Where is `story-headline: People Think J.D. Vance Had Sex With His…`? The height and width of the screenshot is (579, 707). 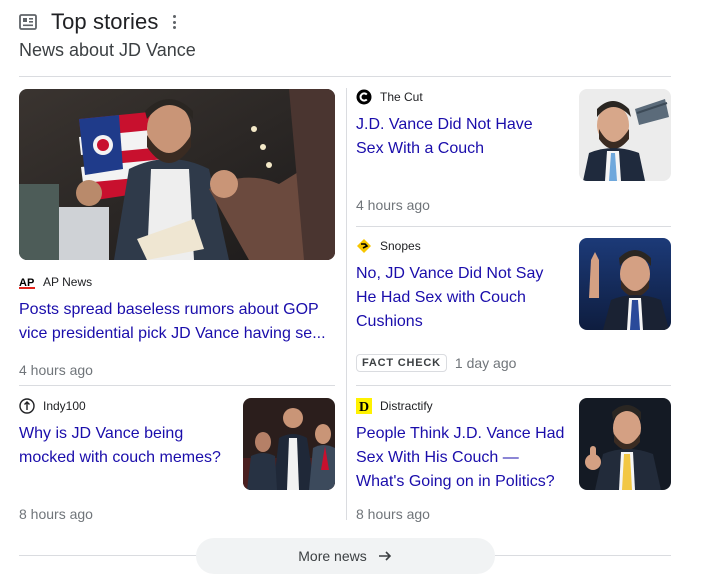
story-headline: People Think J.D. Vance Had Sex With His… is located at coordinates (461, 458).